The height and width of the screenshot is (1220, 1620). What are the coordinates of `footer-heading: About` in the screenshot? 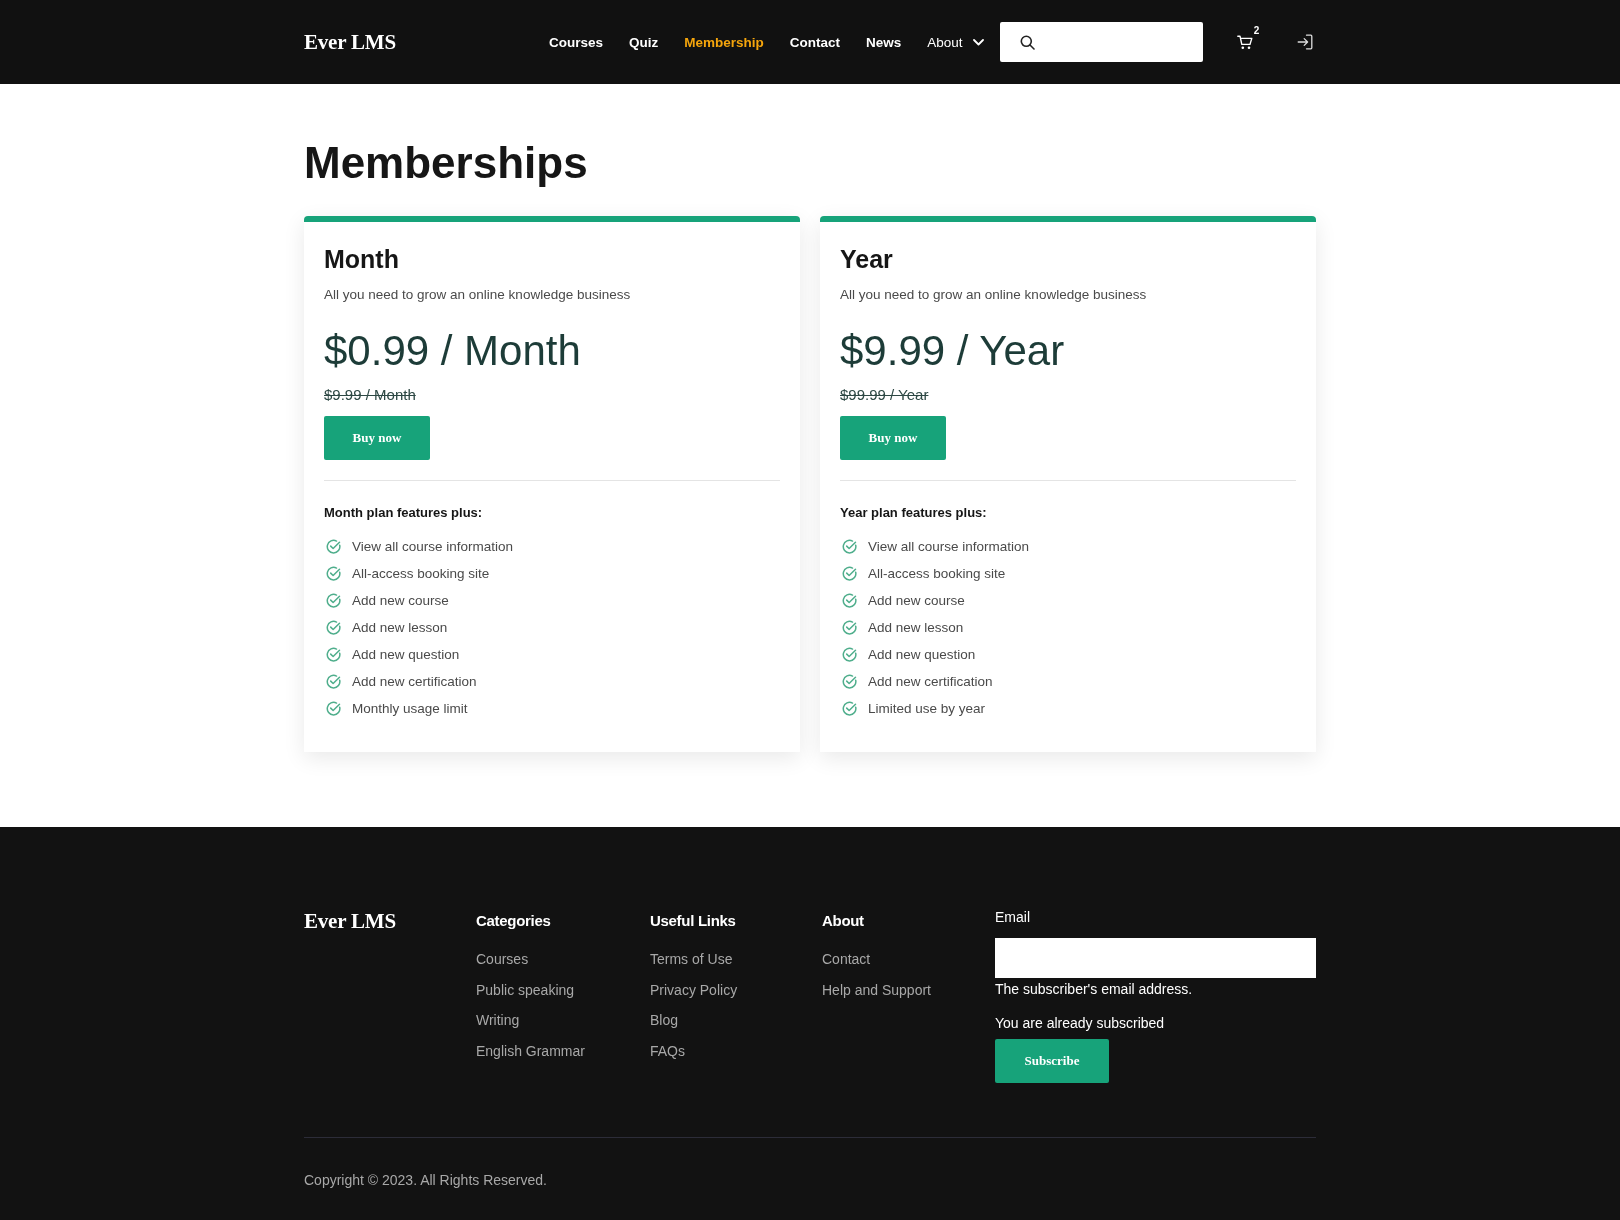 It's located at (843, 921).